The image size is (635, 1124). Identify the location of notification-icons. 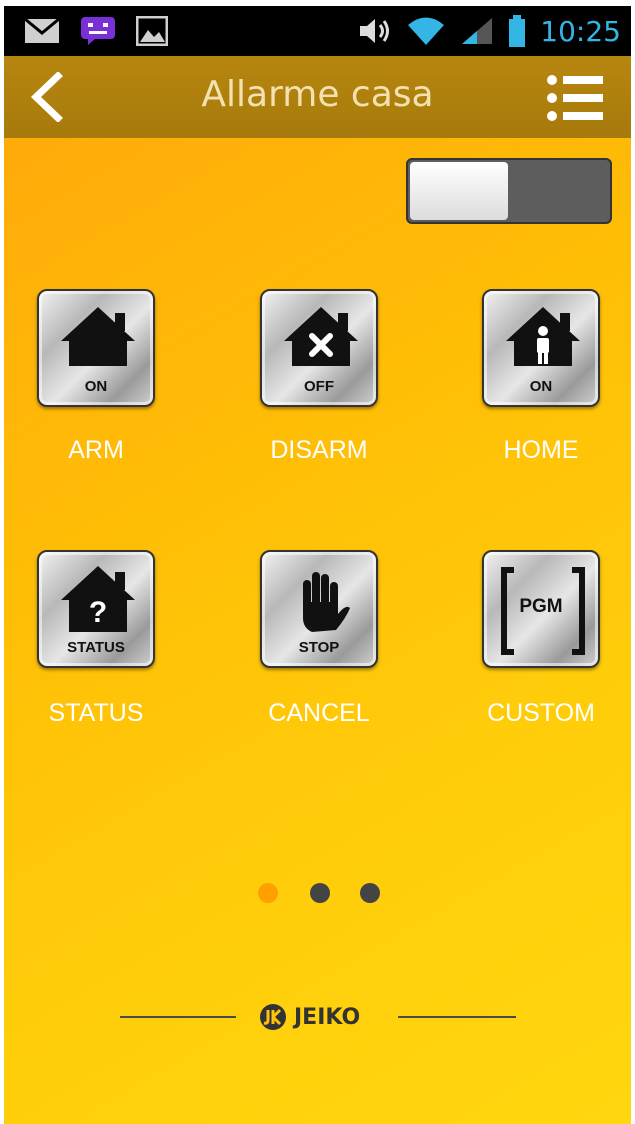
(96, 31).